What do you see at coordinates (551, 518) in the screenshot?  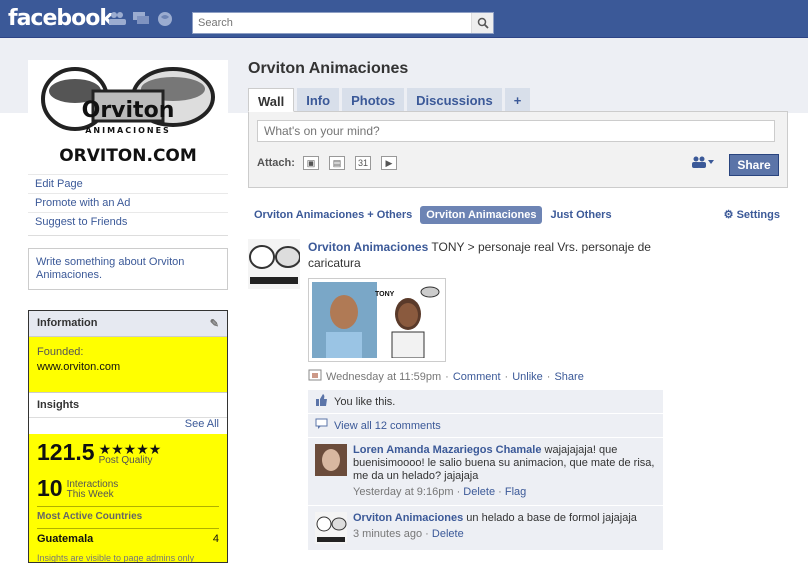 I see `comment-text: un helado a base de formol jajajaja` at bounding box center [551, 518].